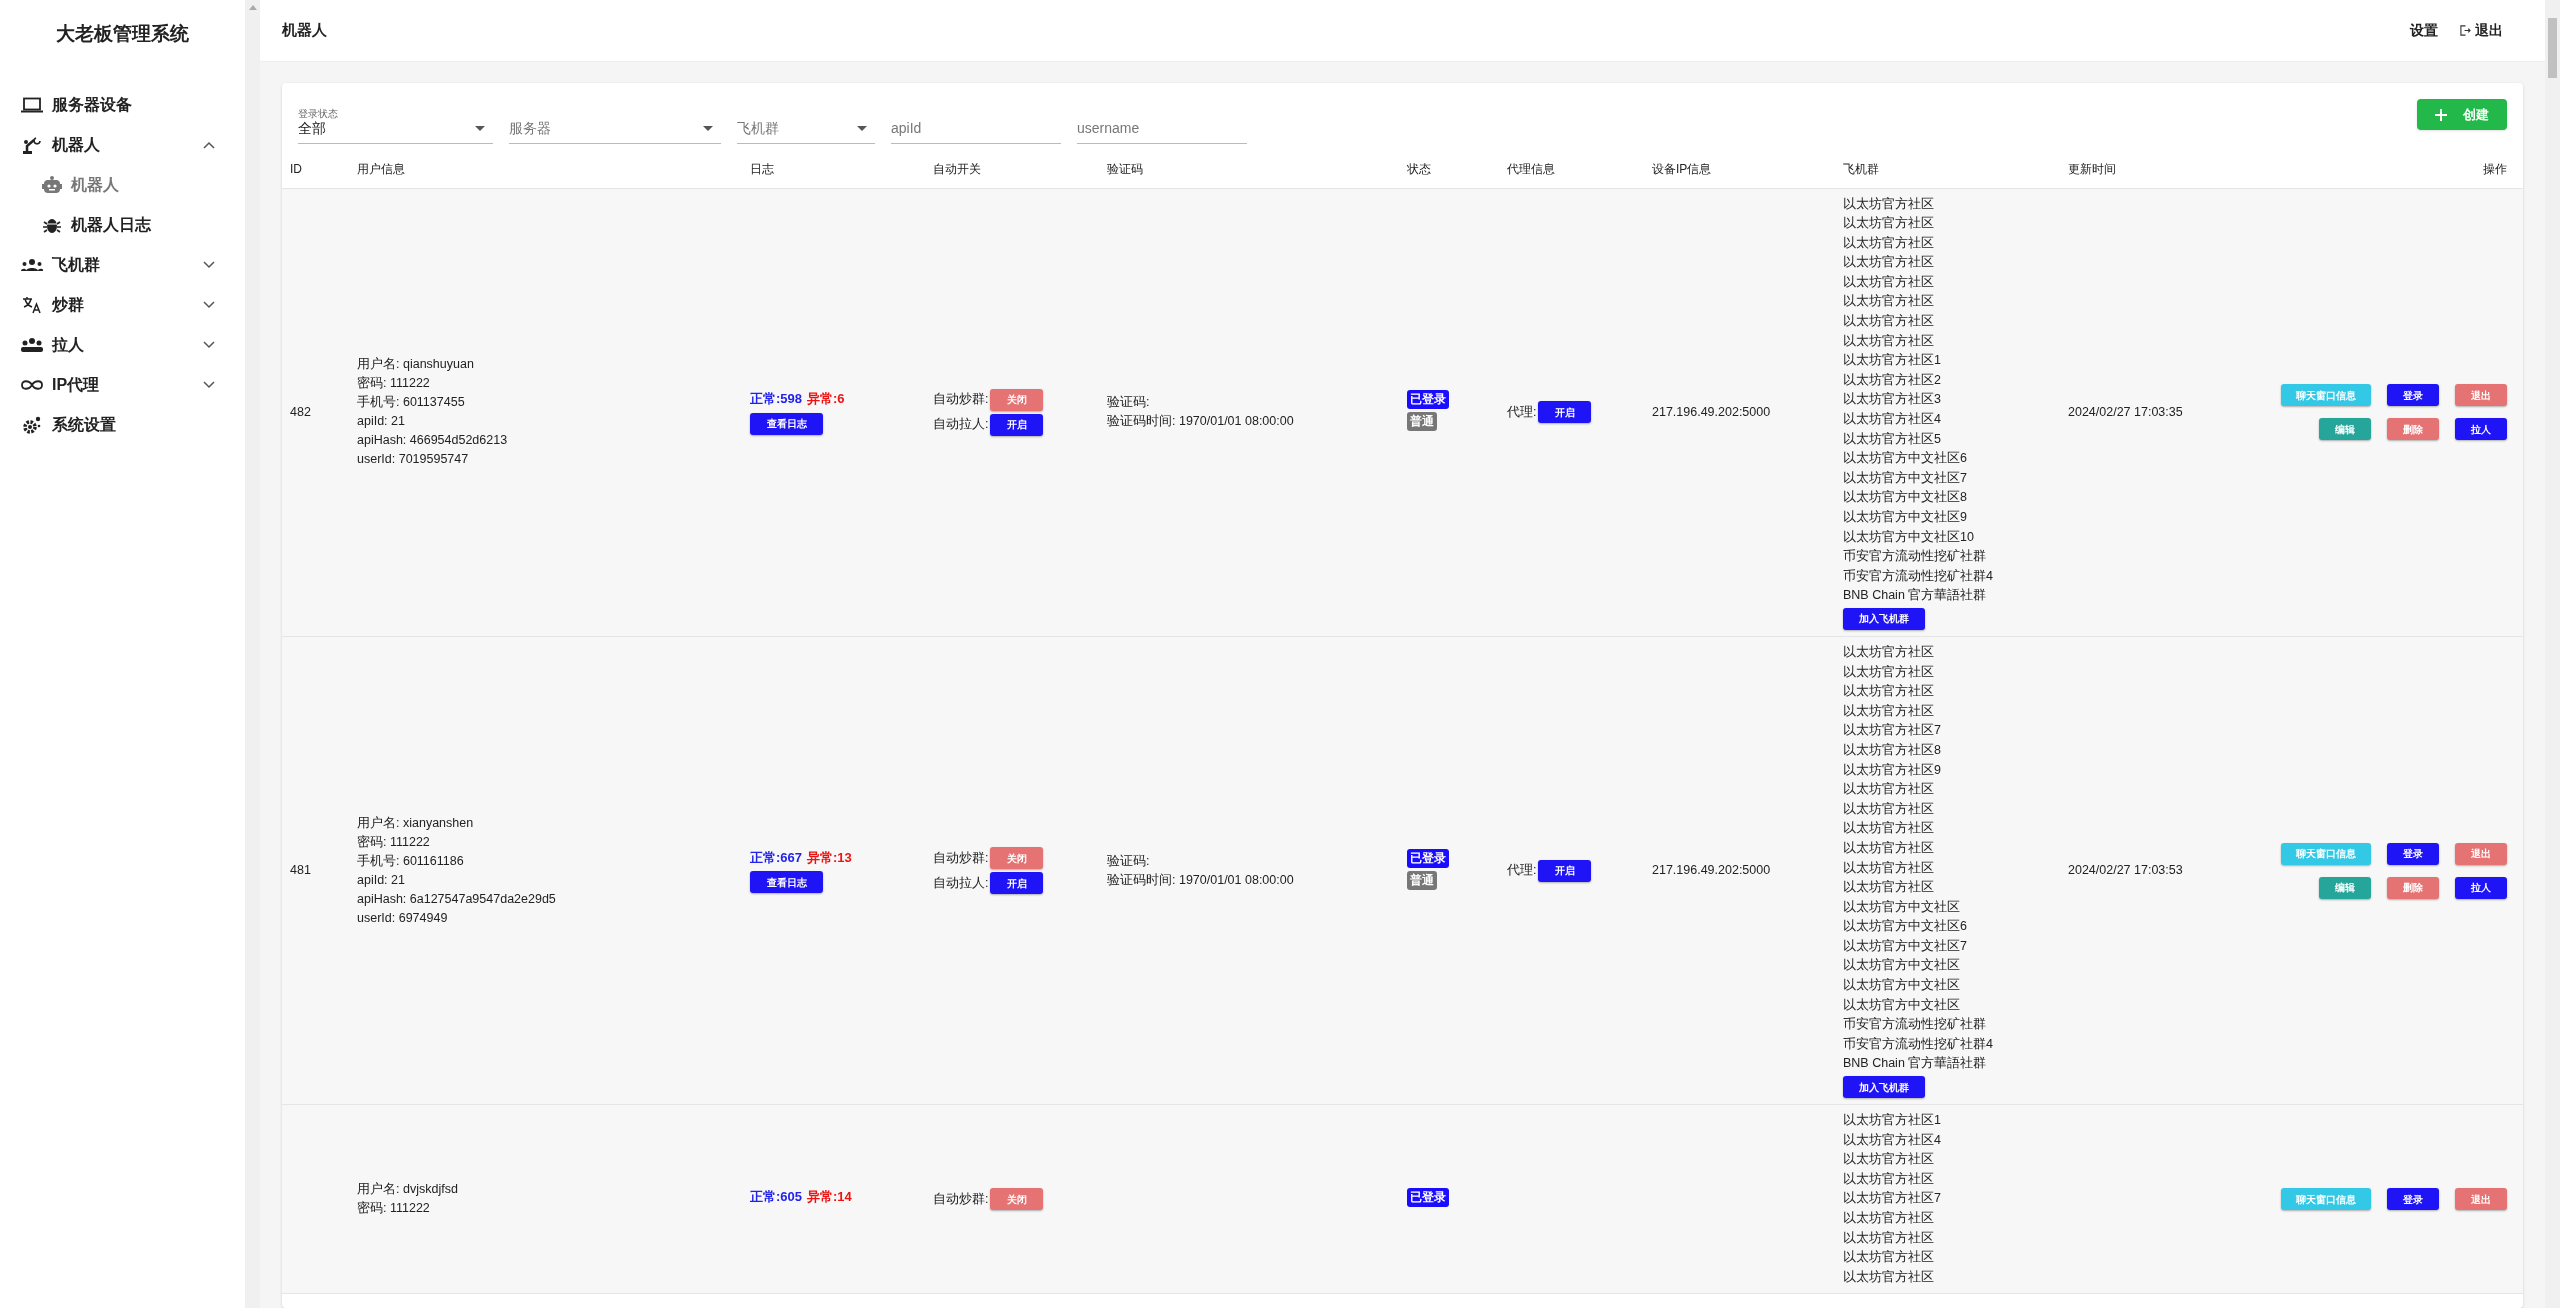 This screenshot has height=1308, width=2560. Describe the element at coordinates (1909, 537) in the screenshot. I see `group-name: 以太坊官方中文社区10` at that location.